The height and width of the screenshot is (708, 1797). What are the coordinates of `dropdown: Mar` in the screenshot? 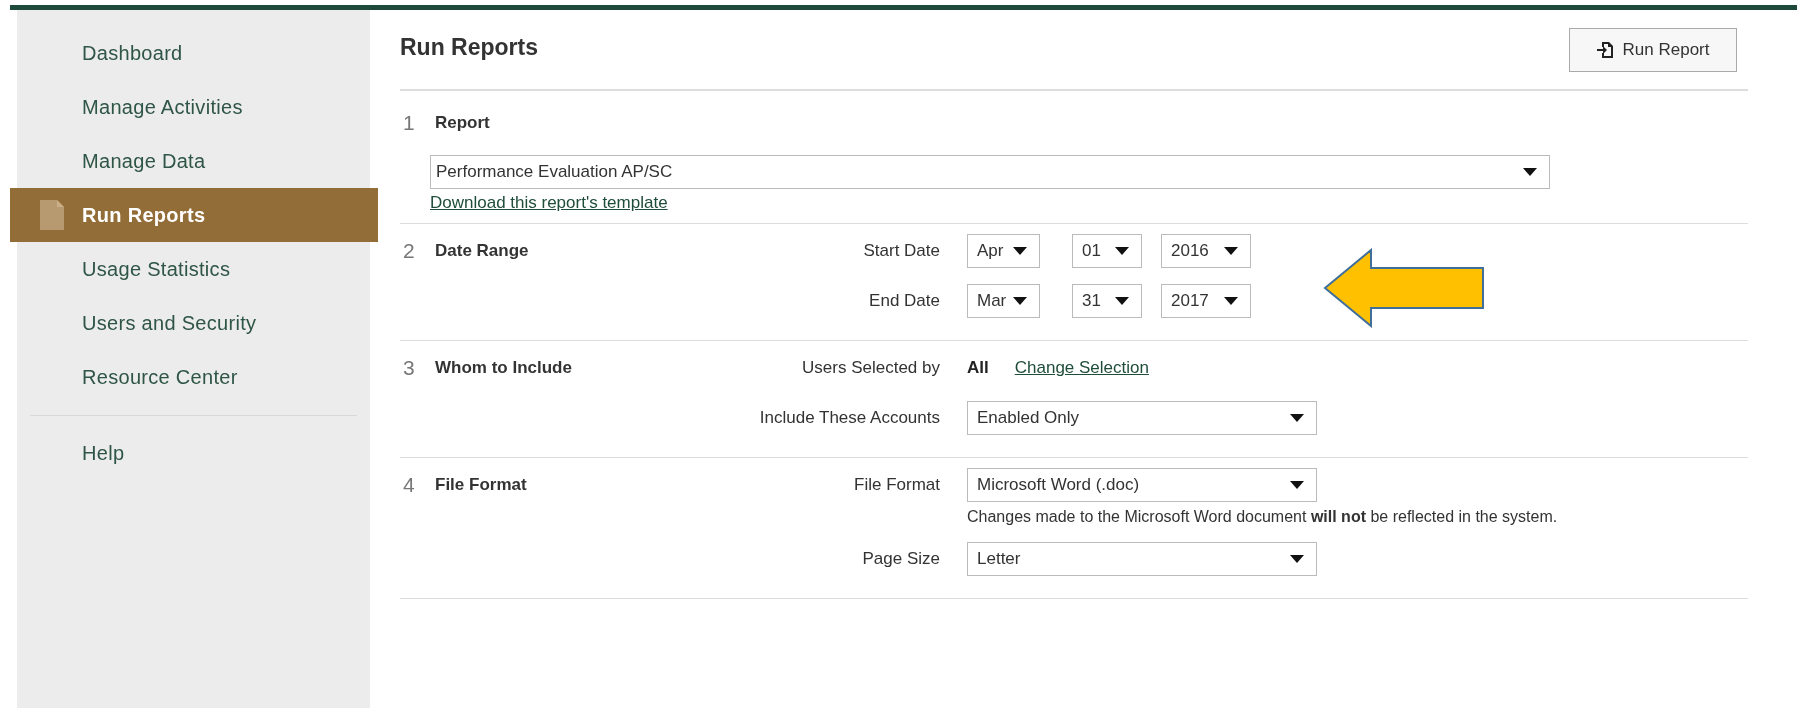 It's located at (1003, 301).